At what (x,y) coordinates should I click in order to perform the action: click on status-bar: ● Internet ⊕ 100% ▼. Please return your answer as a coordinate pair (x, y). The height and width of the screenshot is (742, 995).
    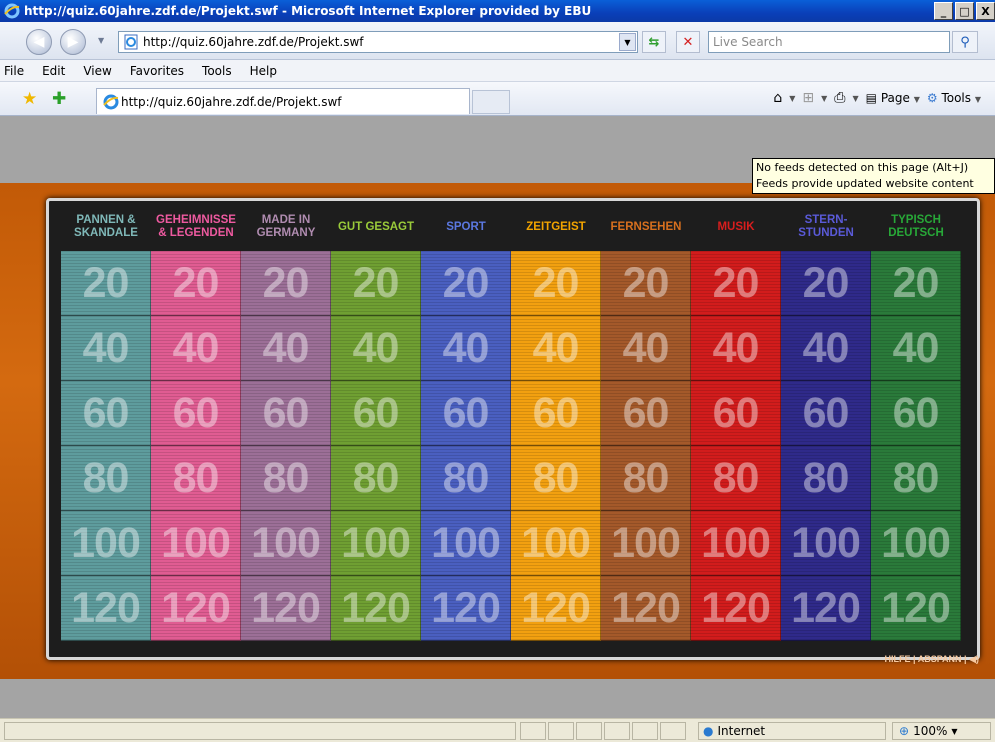
    Looking at the image, I should click on (497, 730).